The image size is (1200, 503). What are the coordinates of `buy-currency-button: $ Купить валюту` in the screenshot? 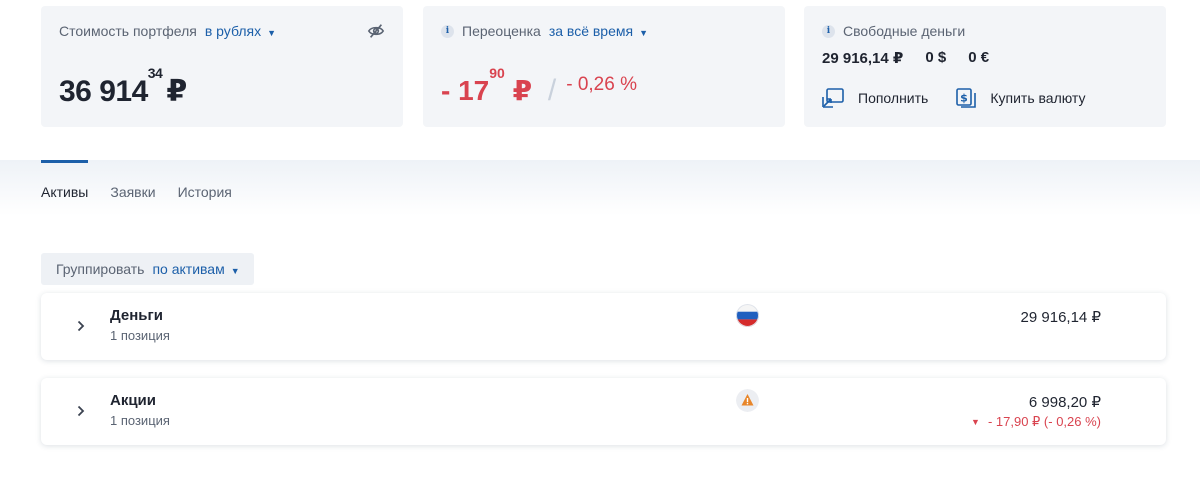 It's located at (1021, 98).